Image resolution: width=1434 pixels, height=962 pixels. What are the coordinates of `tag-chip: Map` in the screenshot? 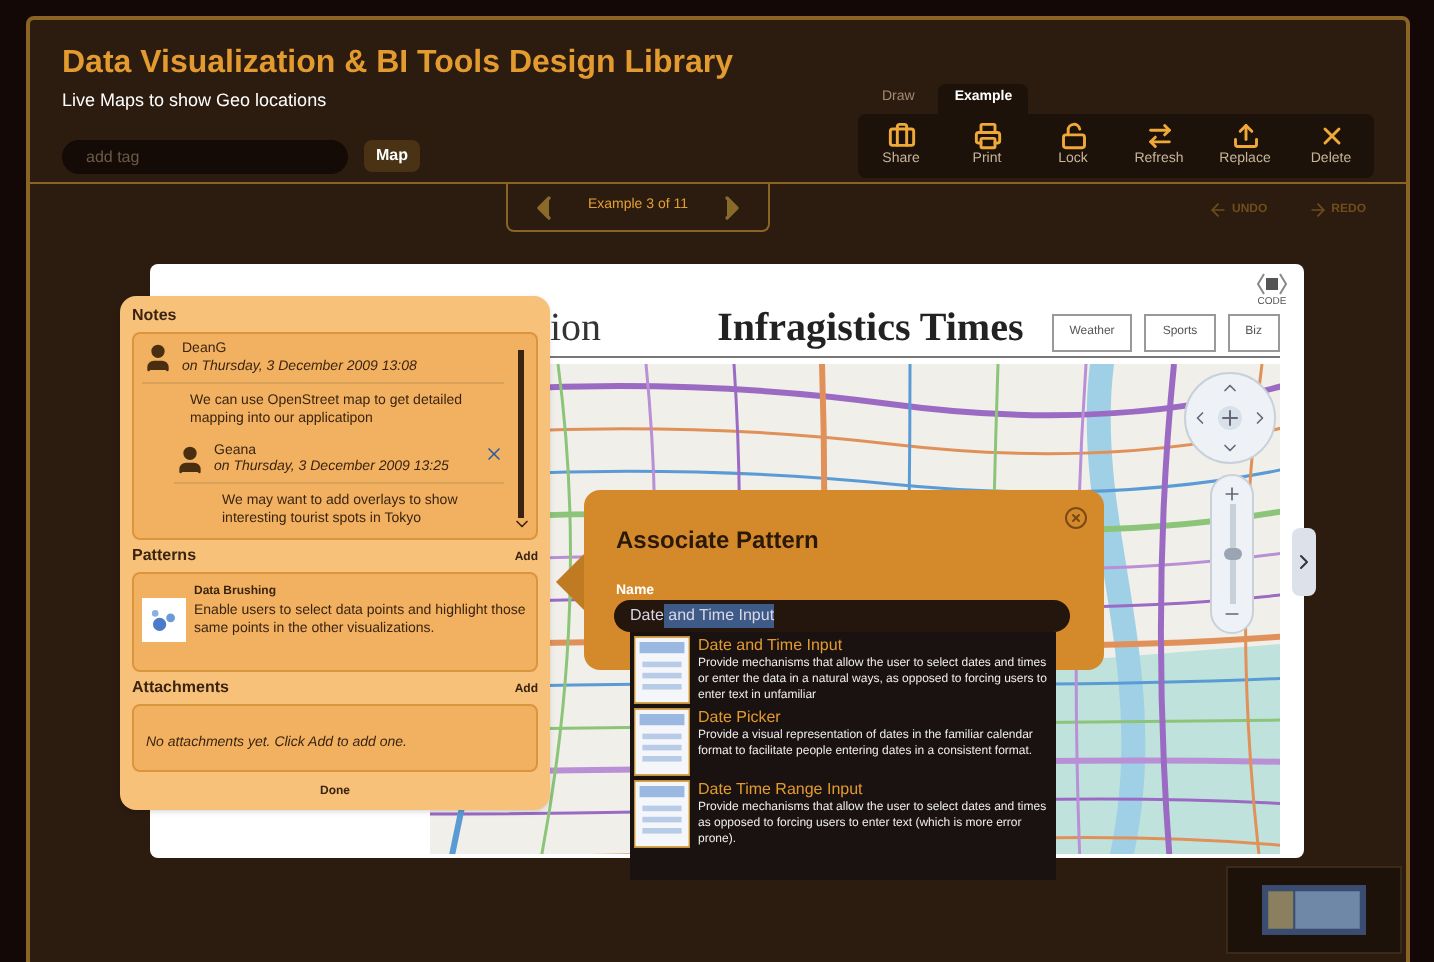 It's located at (392, 156).